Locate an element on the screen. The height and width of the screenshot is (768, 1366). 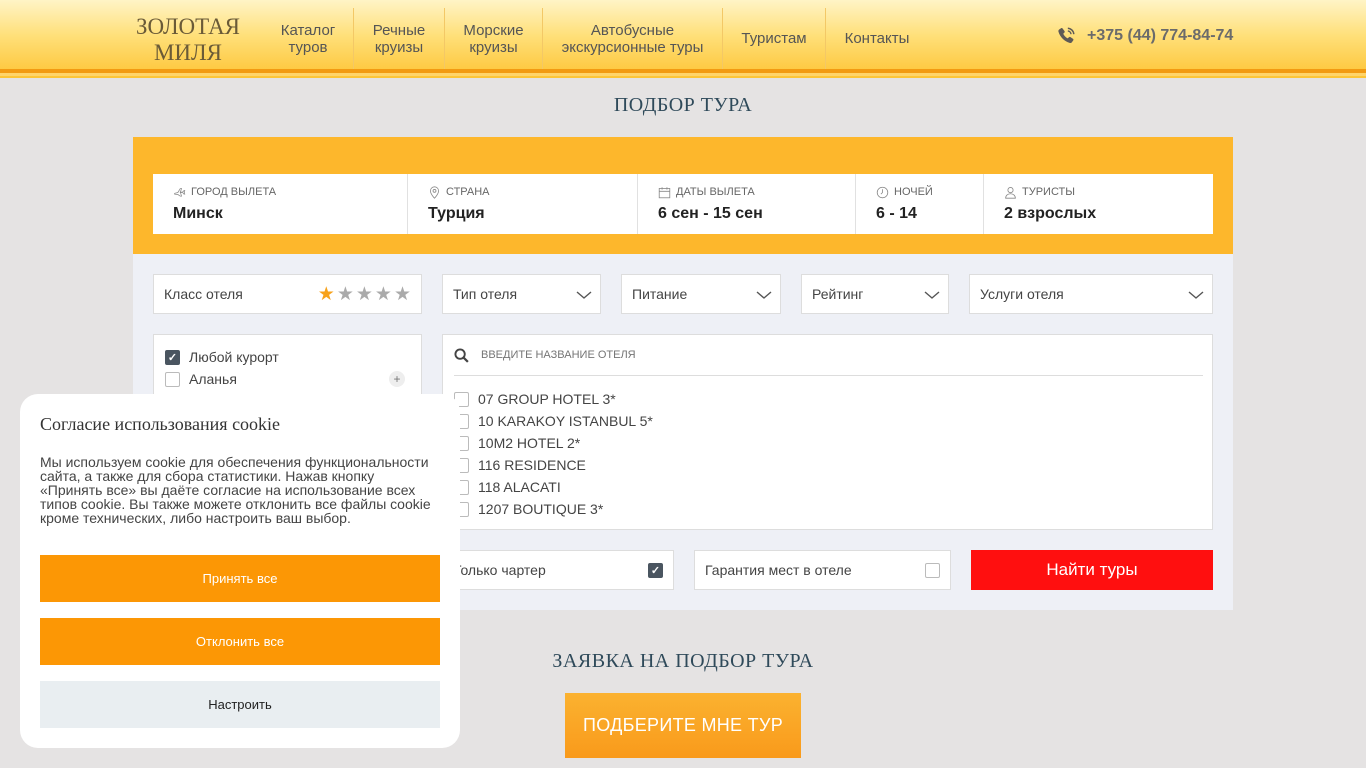
hotel-name: 10M2 HOTEL 2* is located at coordinates (529, 443).